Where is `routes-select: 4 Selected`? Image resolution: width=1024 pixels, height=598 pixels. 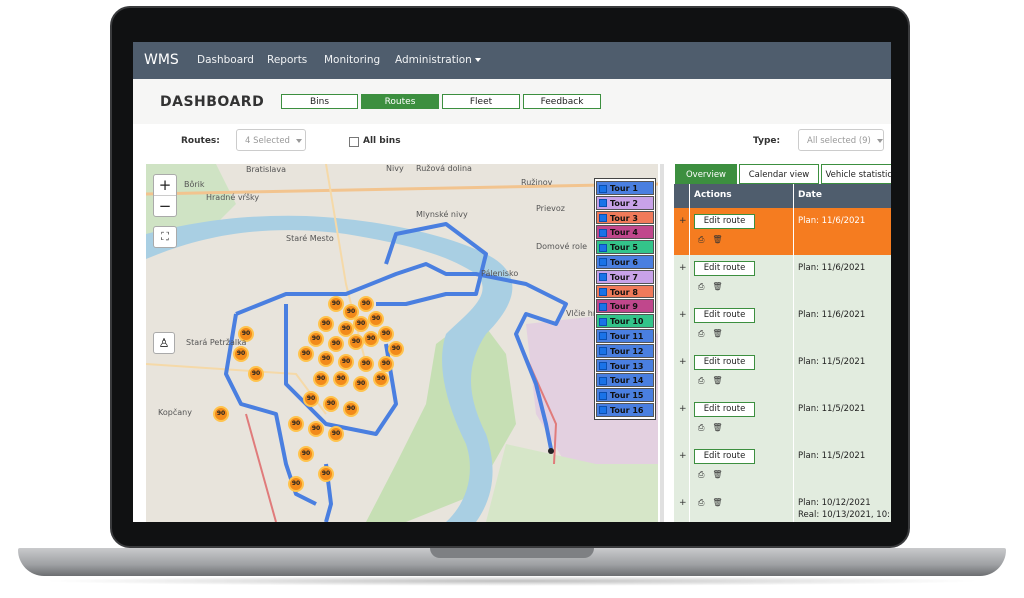 routes-select: 4 Selected is located at coordinates (271, 140).